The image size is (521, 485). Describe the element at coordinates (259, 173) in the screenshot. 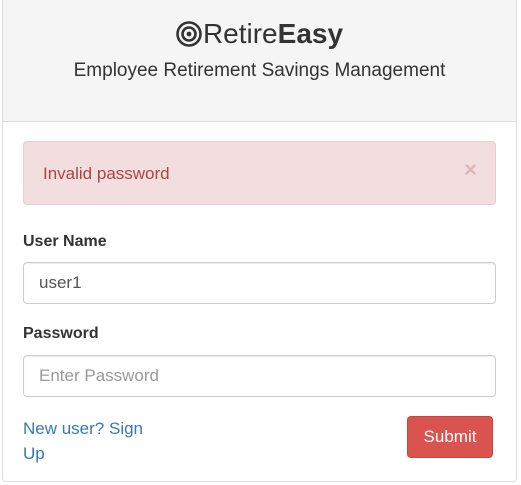

I see `error-alert: Invalid password ×` at that location.